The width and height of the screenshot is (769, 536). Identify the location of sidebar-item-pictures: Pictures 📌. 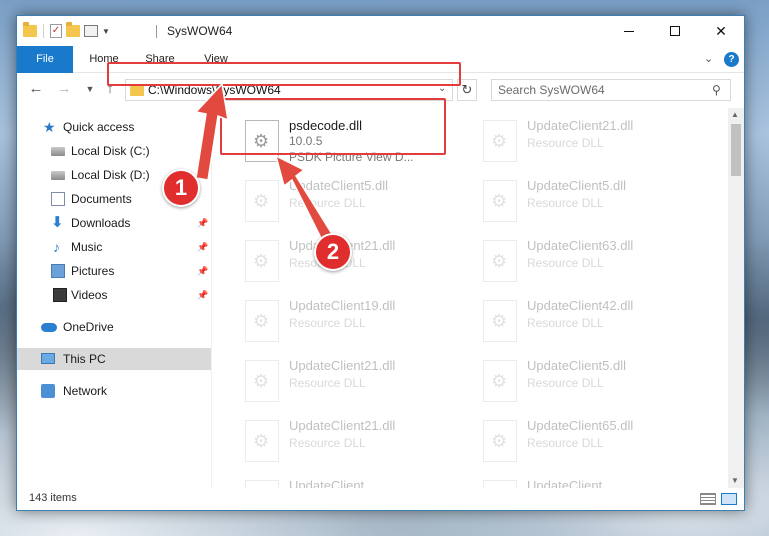
(114, 271).